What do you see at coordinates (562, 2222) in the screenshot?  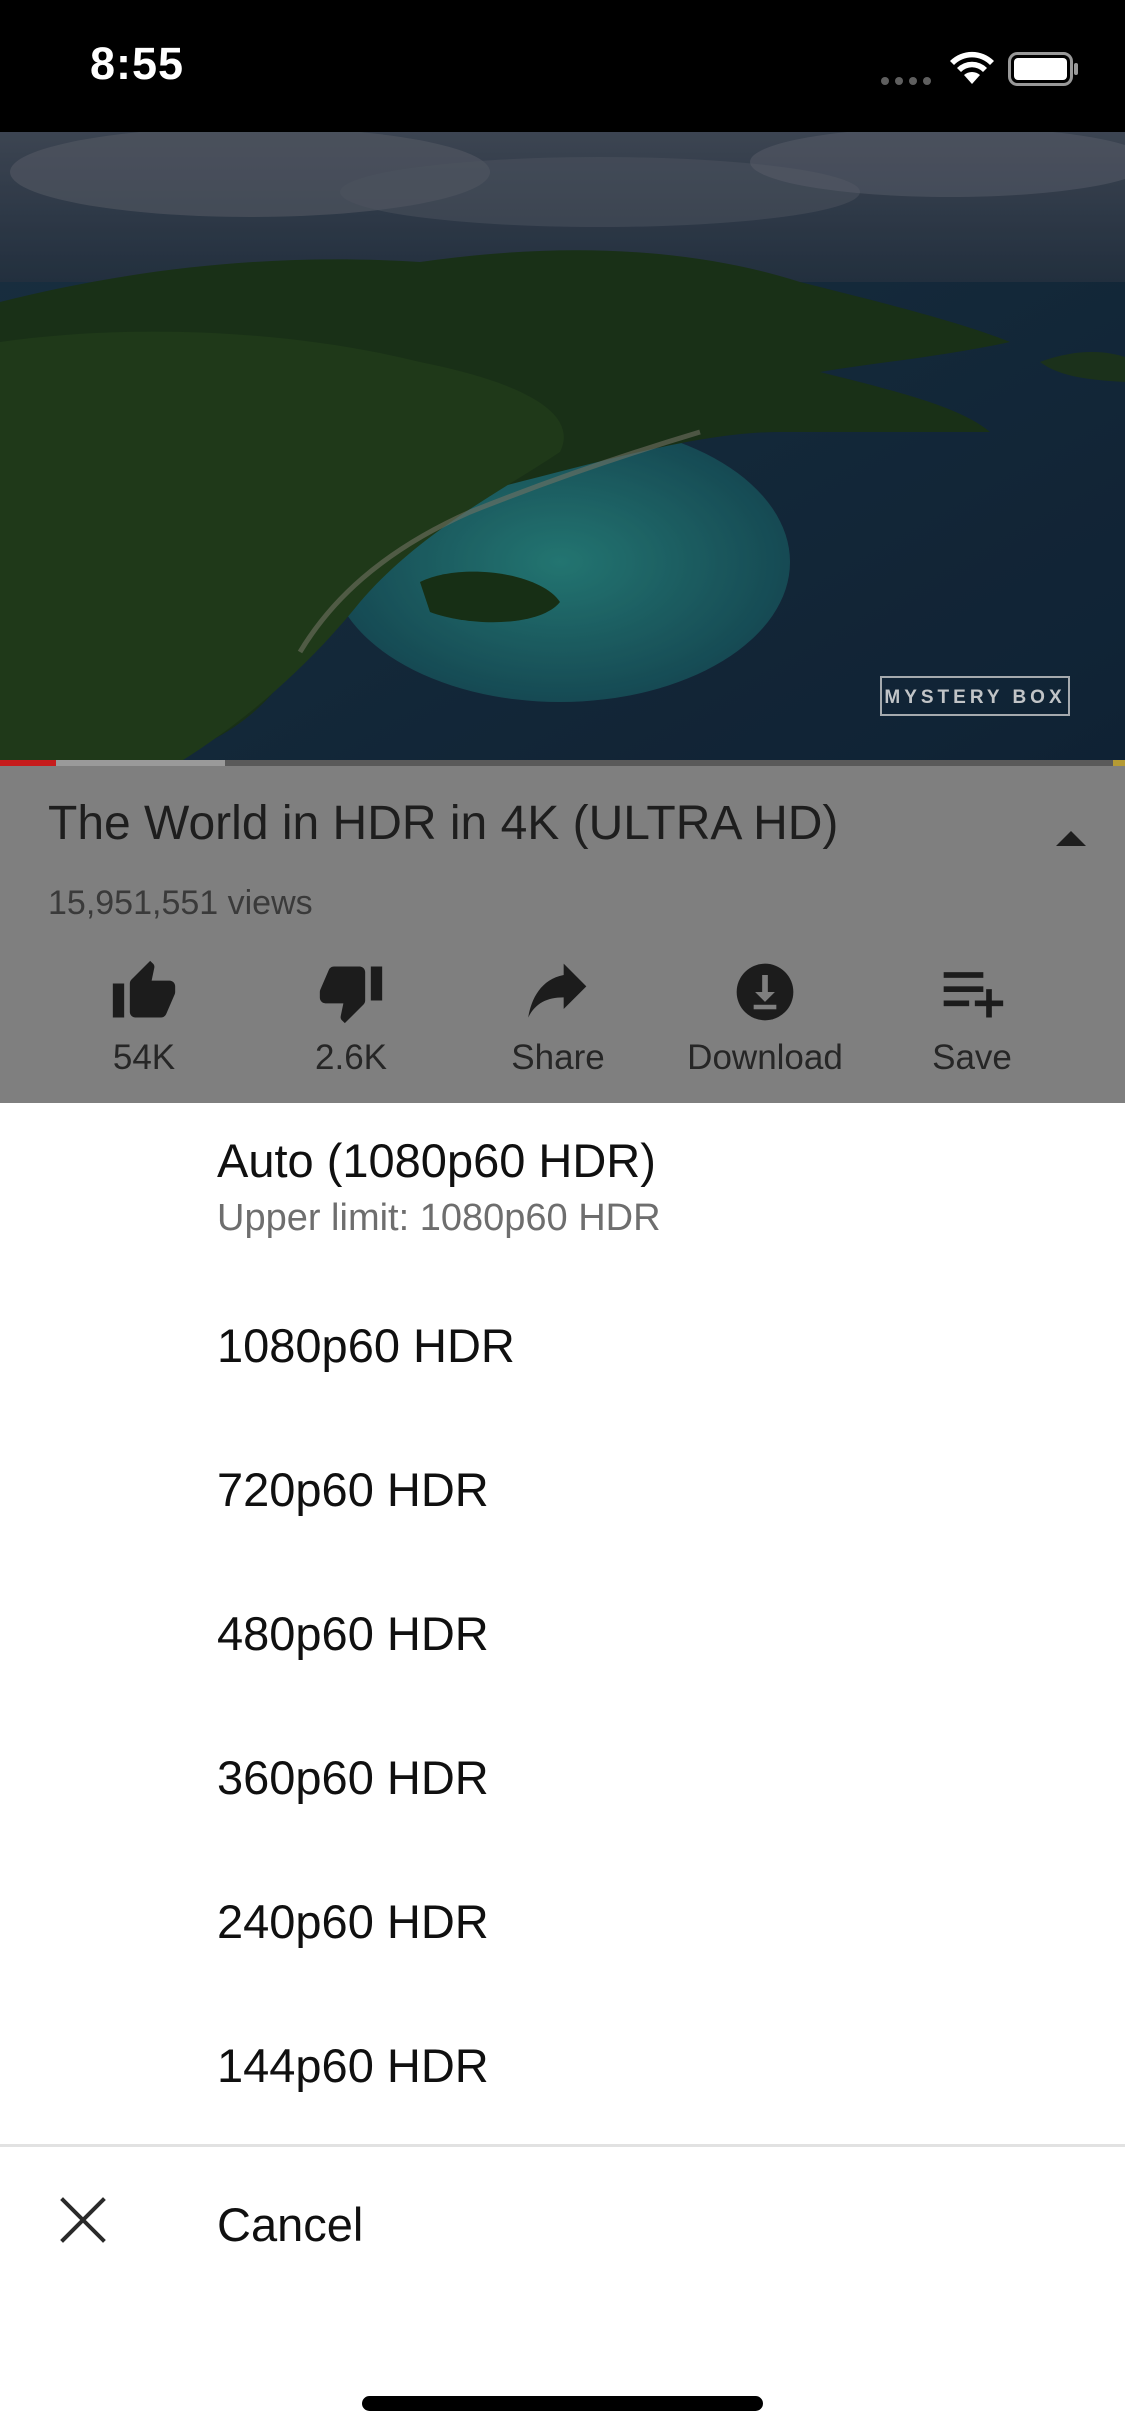 I see `cancel-button: Cancel` at bounding box center [562, 2222].